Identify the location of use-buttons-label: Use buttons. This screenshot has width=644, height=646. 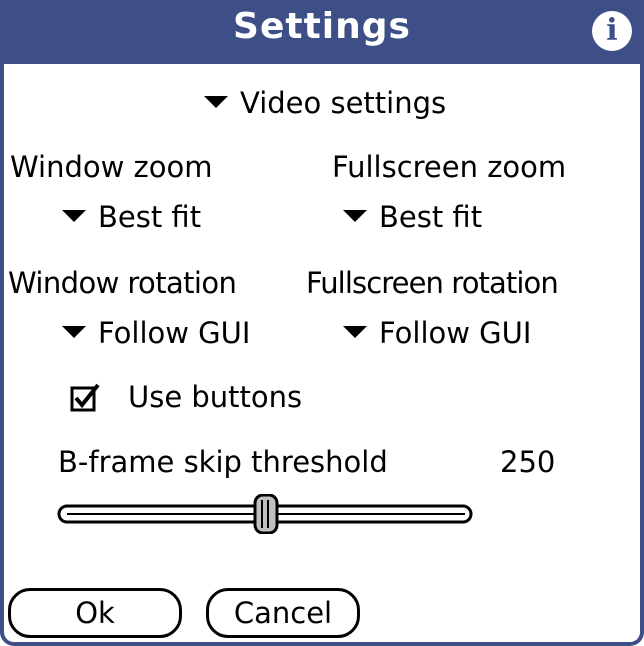
(215, 397).